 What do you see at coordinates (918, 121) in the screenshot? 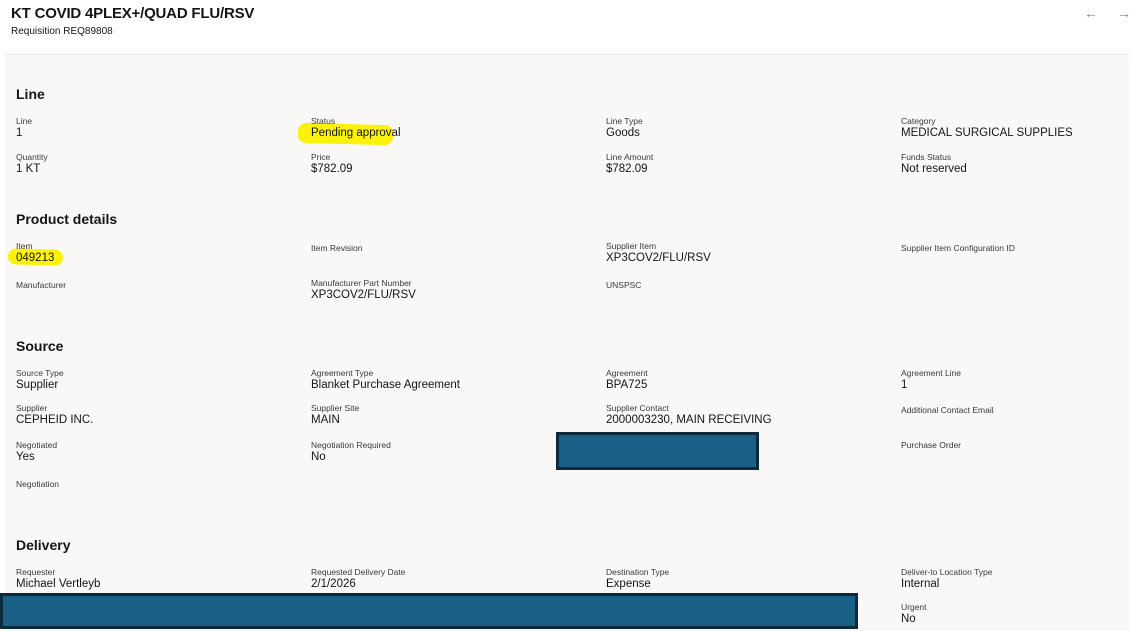
I see `field-label: Category` at bounding box center [918, 121].